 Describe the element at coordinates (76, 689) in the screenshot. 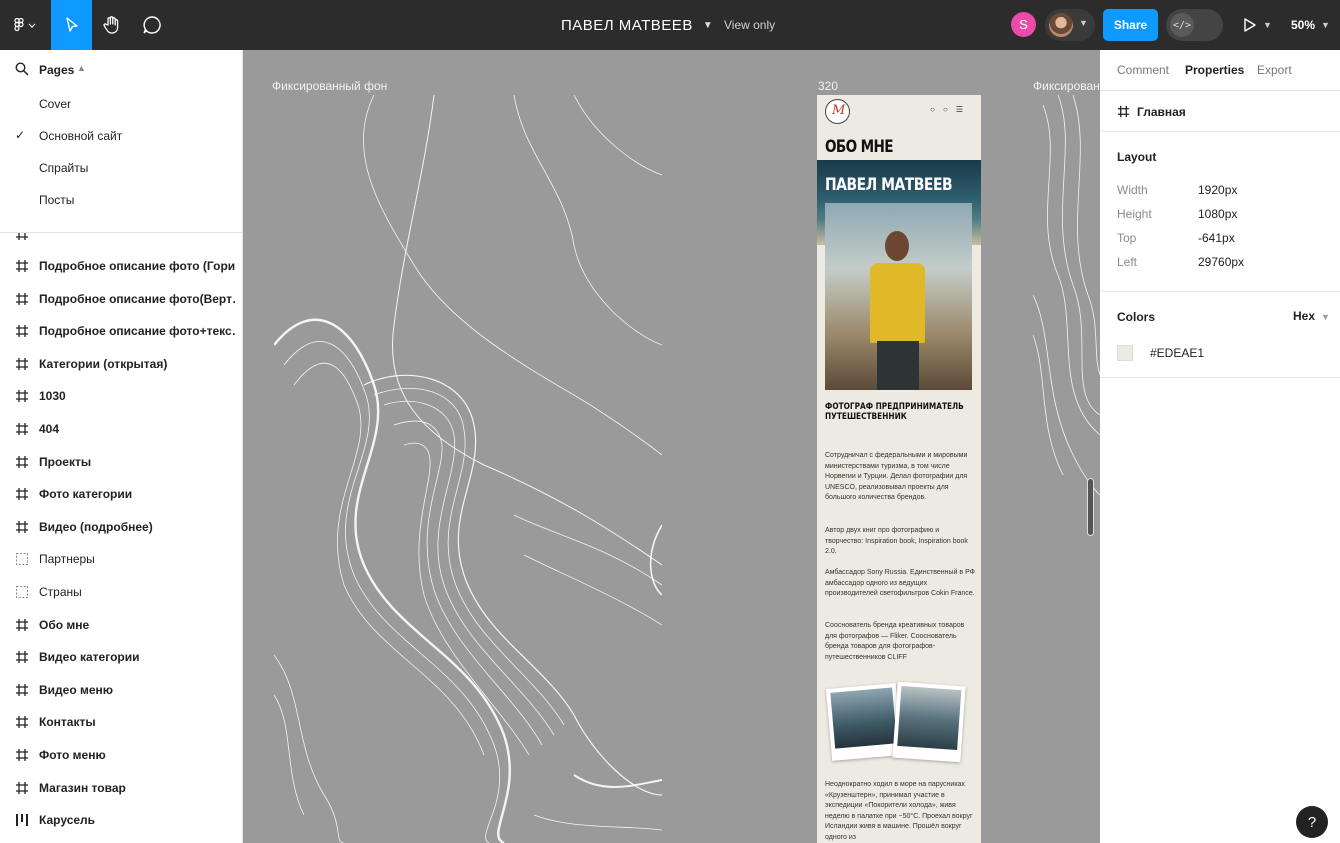

I see `layer-label: Видео меню` at that location.